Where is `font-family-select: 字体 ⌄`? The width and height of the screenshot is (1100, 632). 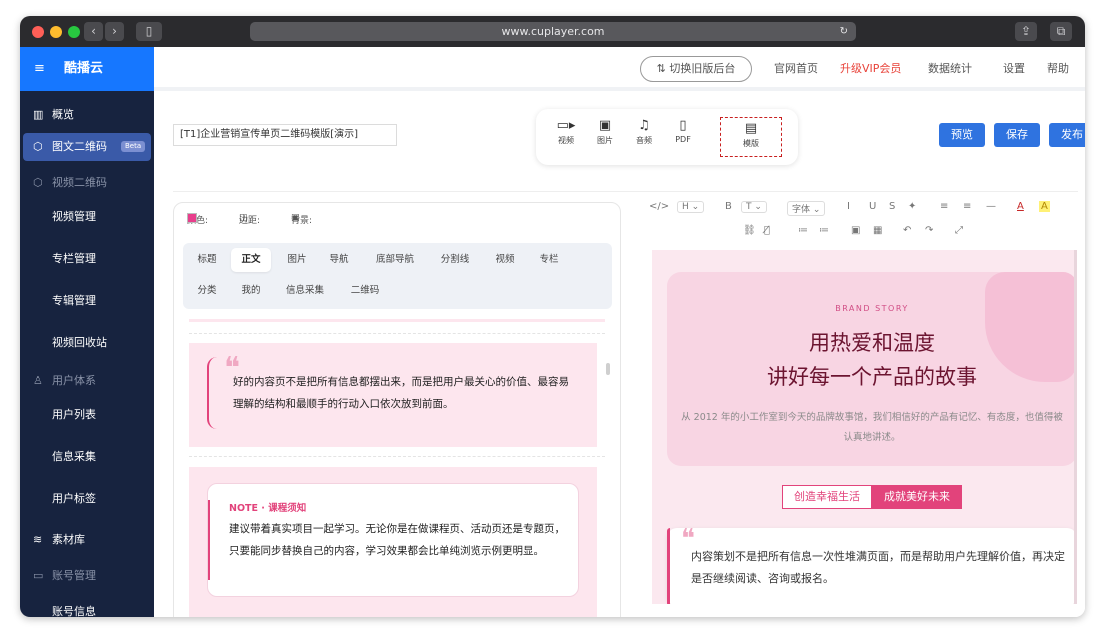
font-family-select: 字体 ⌄ is located at coordinates (806, 208).